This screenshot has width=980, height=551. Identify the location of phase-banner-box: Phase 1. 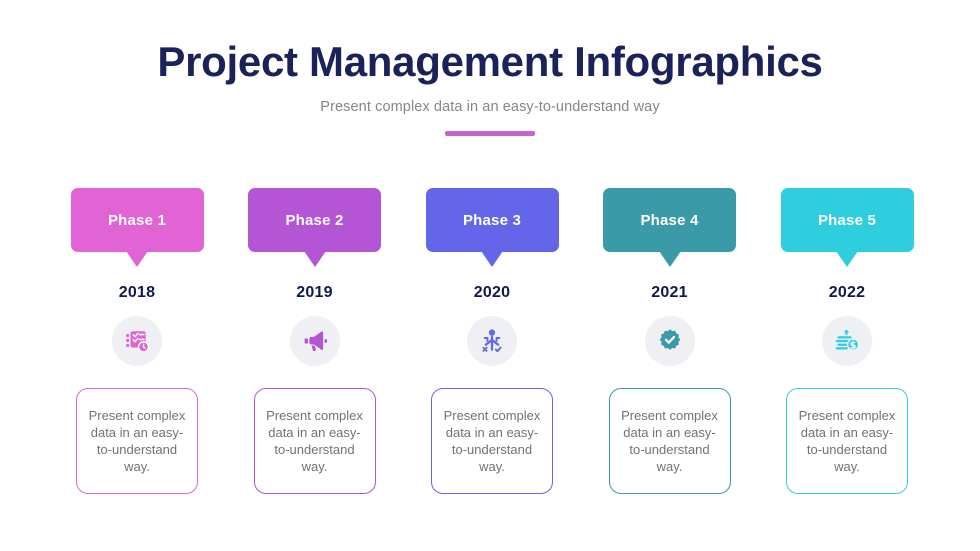
(137, 220).